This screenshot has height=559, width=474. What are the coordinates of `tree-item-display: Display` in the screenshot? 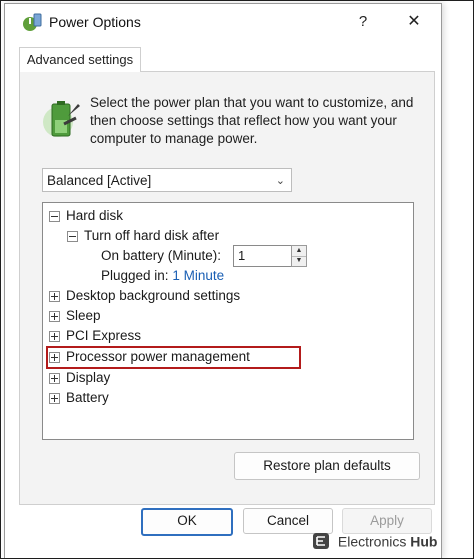 It's located at (79, 378).